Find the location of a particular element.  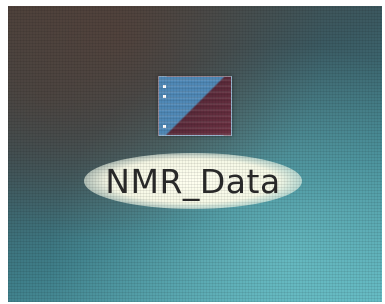

image-file-icon is located at coordinates (195, 106).